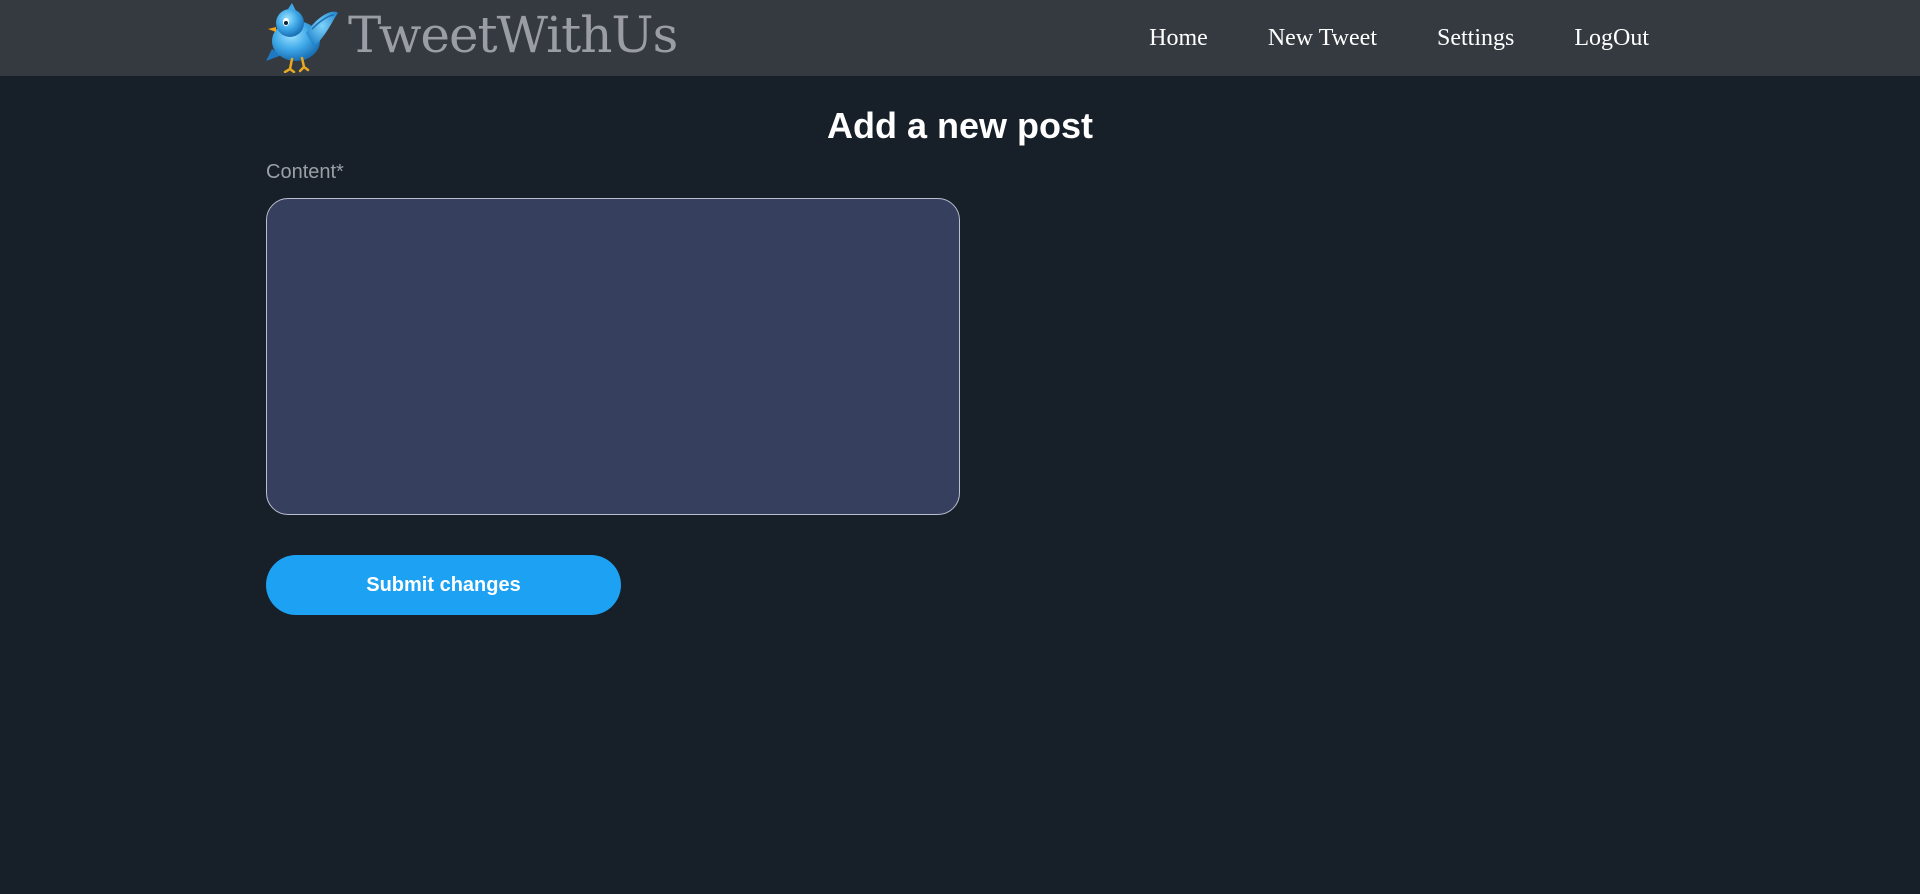 Image resolution: width=1920 pixels, height=894 pixels. Describe the element at coordinates (959, 125) in the screenshot. I see `page-title: Add a new post` at that location.